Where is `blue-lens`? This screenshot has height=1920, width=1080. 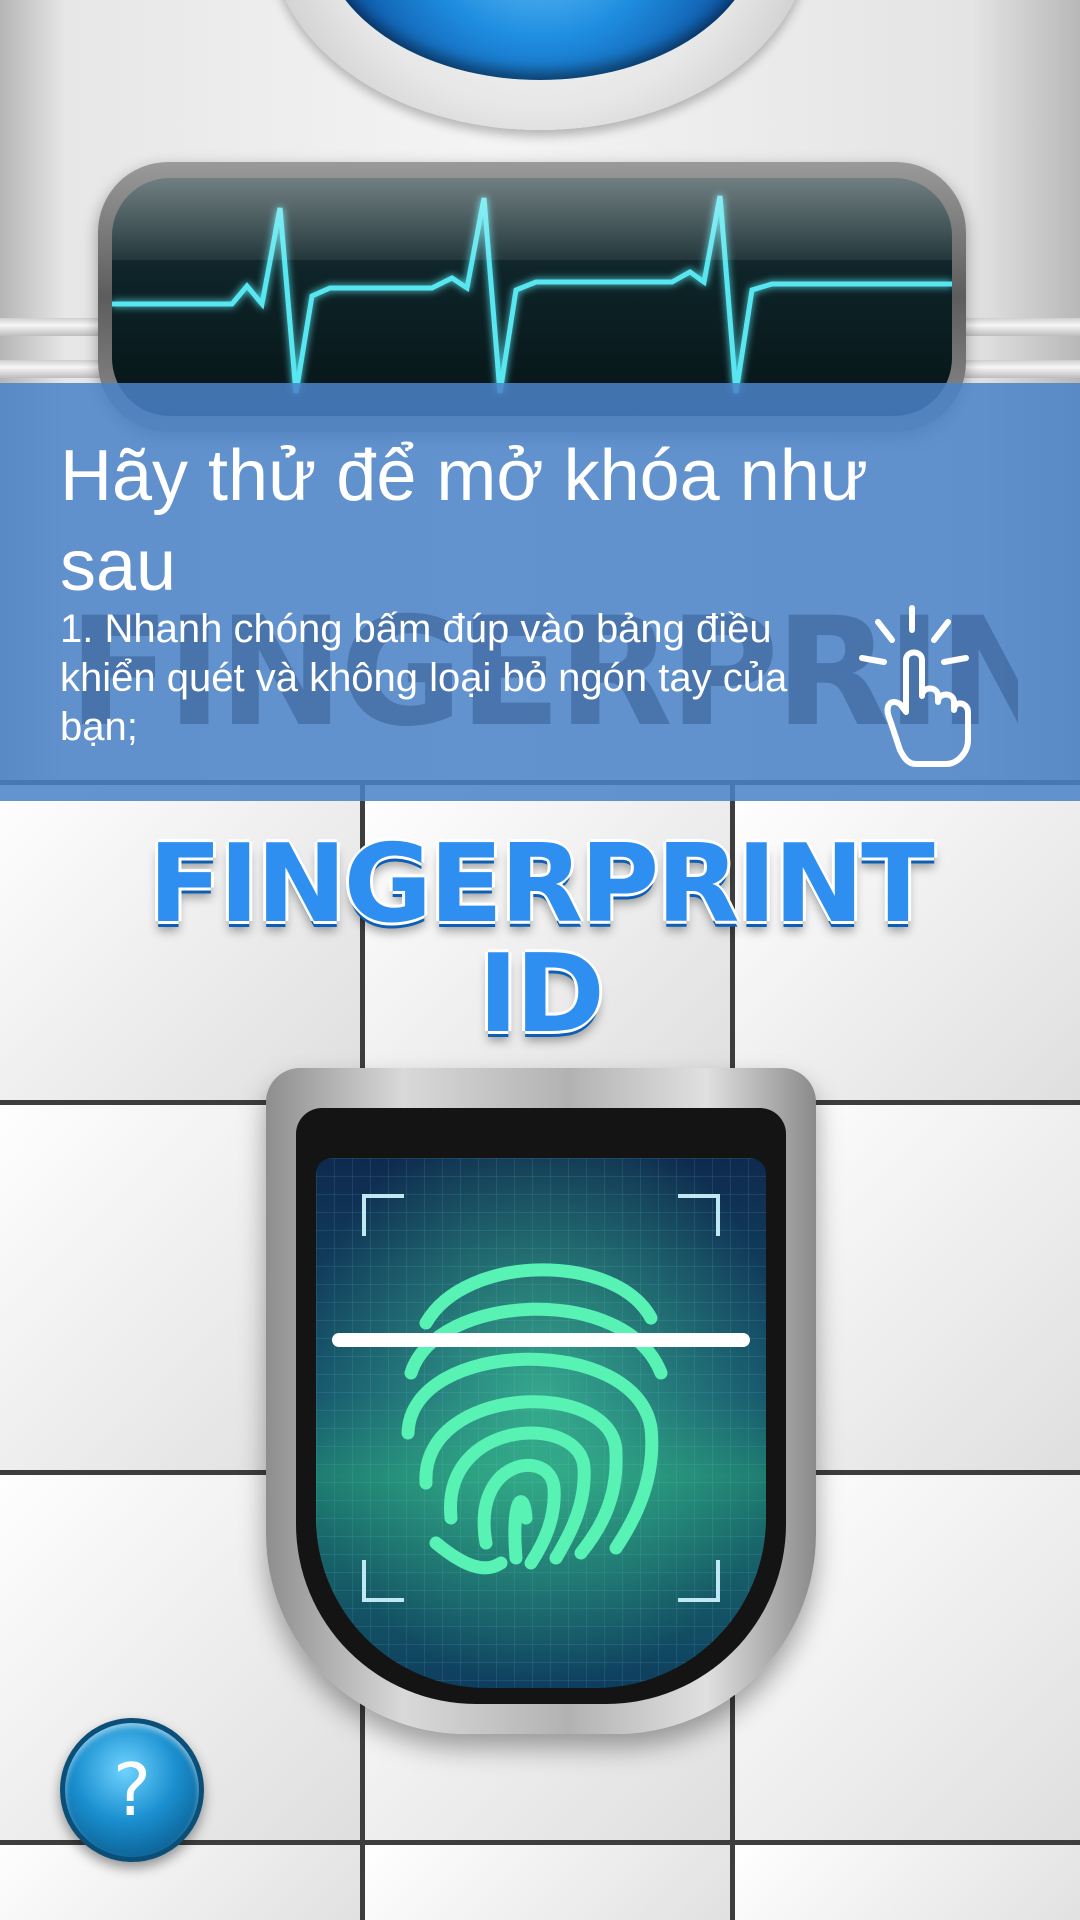
blue-lens is located at coordinates (540, 40).